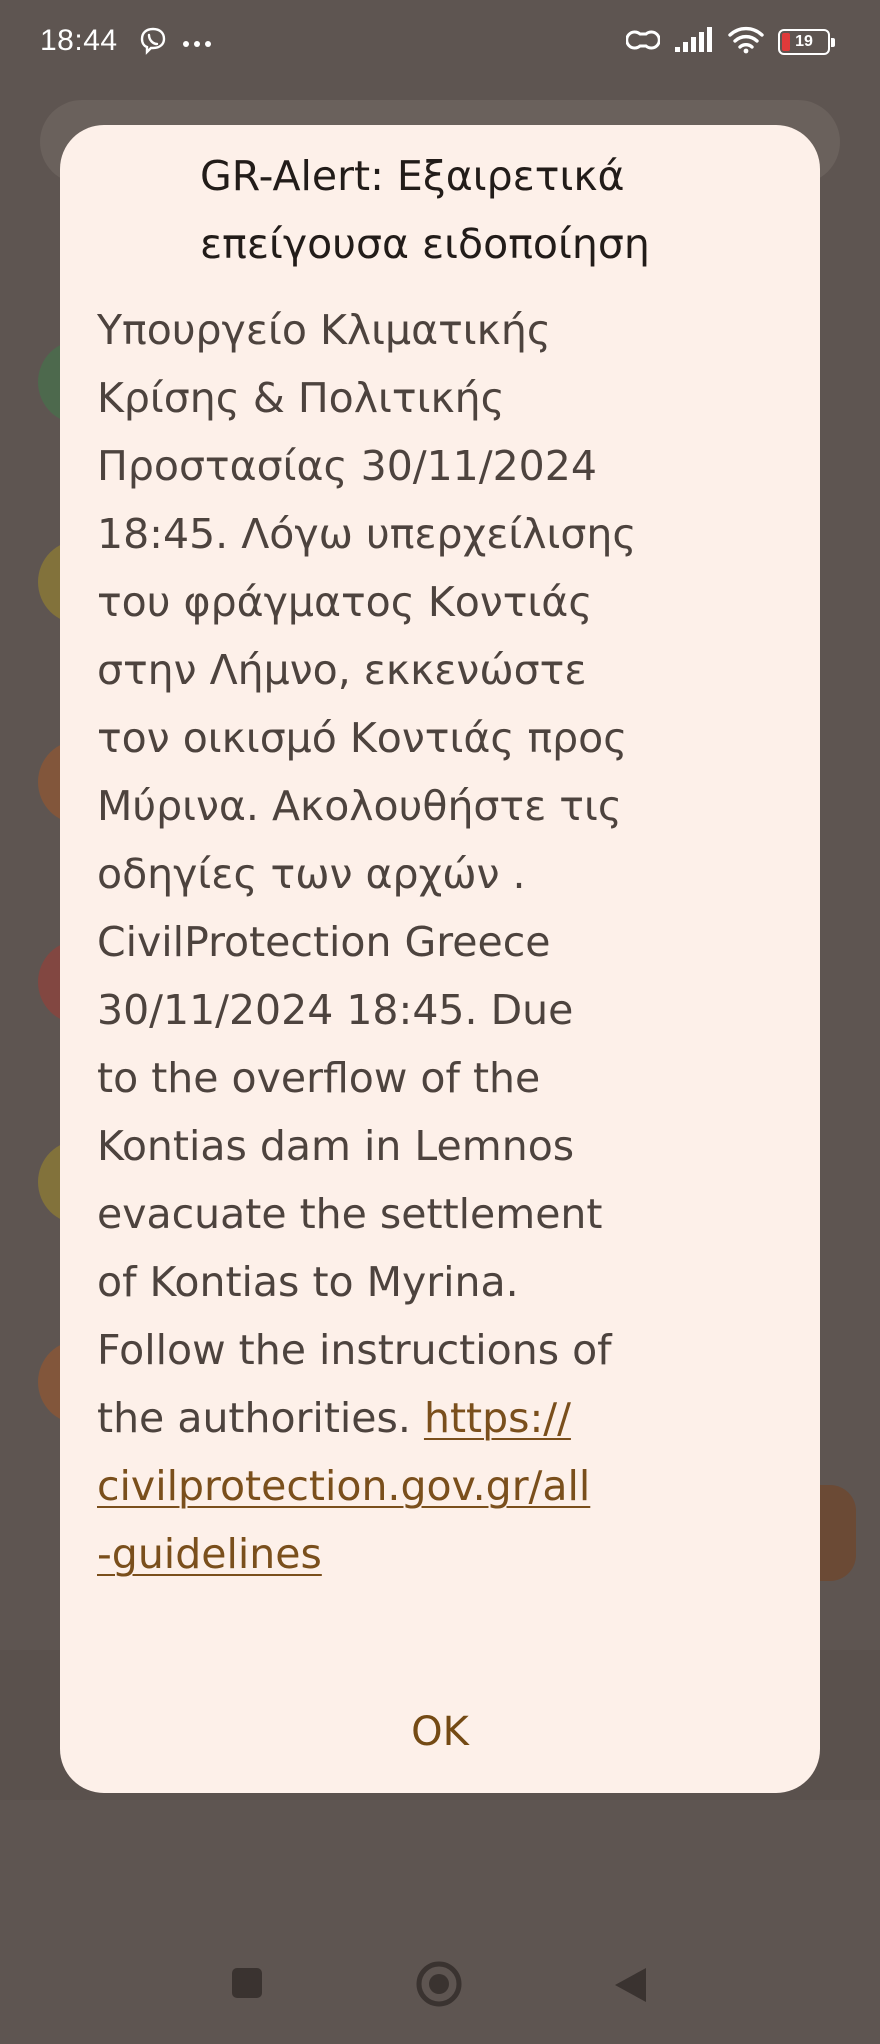 The image size is (880, 2044). I want to click on link-icon, so click(643, 42).